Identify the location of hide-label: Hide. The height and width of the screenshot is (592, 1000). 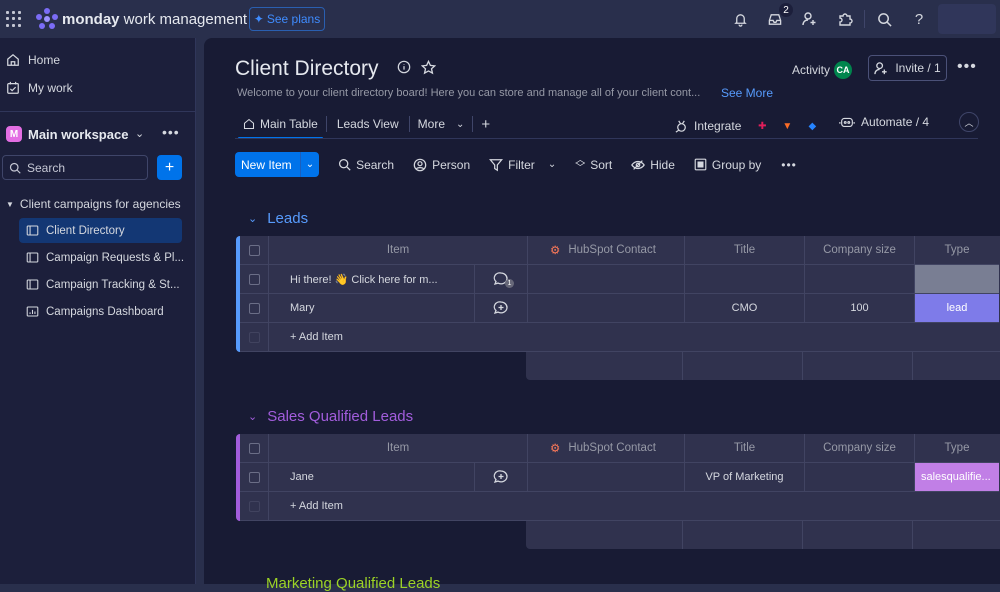
(662, 164).